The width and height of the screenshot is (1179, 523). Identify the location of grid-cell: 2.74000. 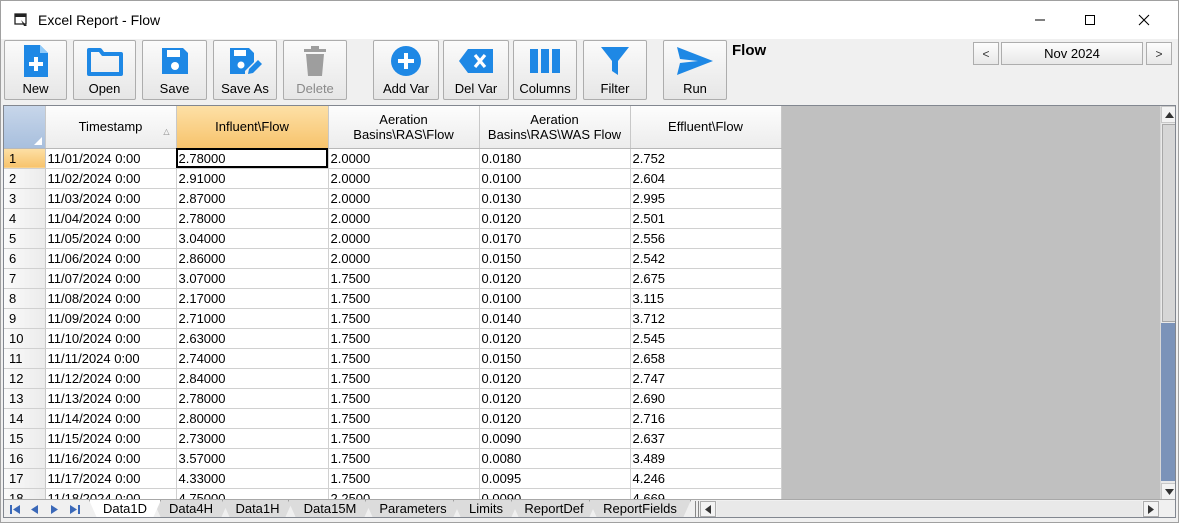
(252, 358).